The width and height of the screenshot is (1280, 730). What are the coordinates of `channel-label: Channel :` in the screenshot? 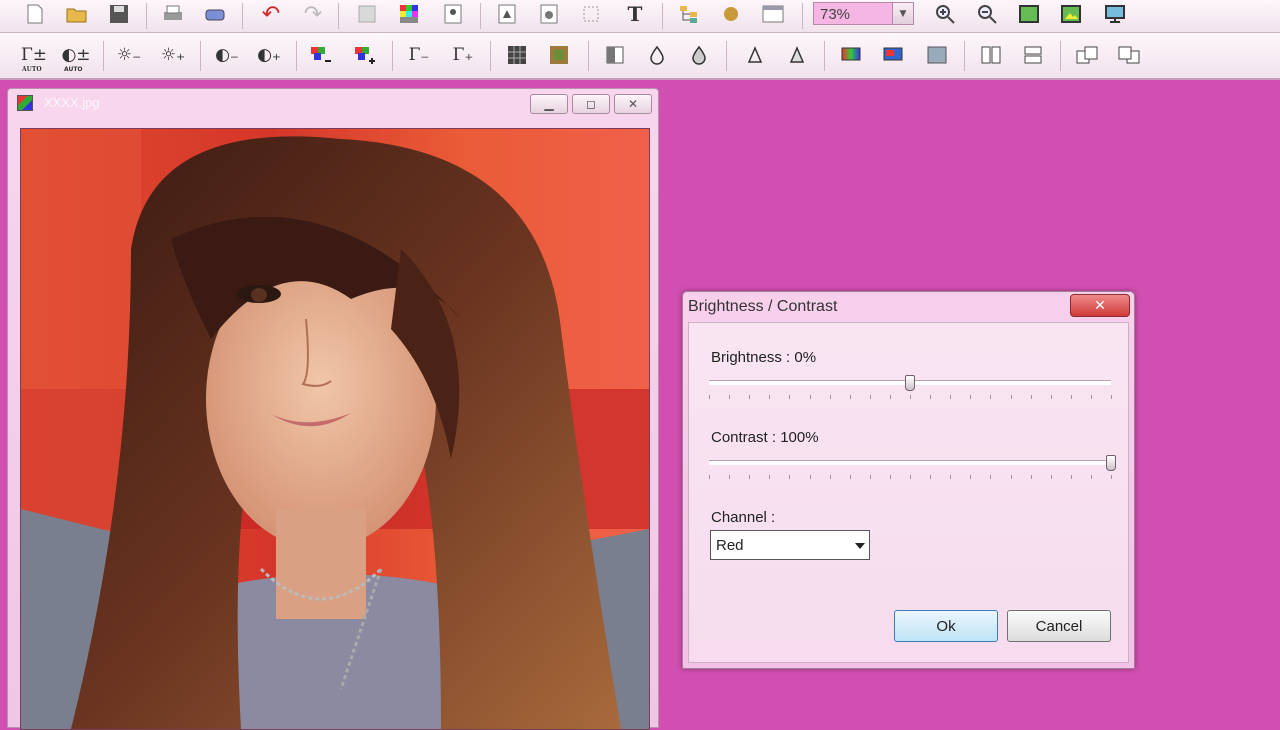 It's located at (743, 517).